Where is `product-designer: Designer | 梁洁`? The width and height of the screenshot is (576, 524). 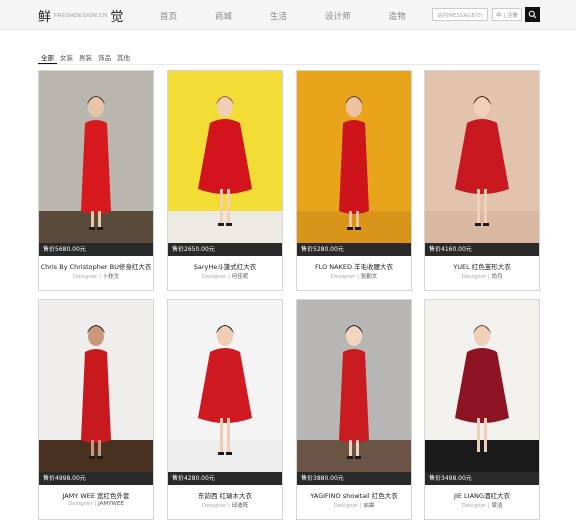
product-designer: Designer | 梁洁 is located at coordinates (482, 506).